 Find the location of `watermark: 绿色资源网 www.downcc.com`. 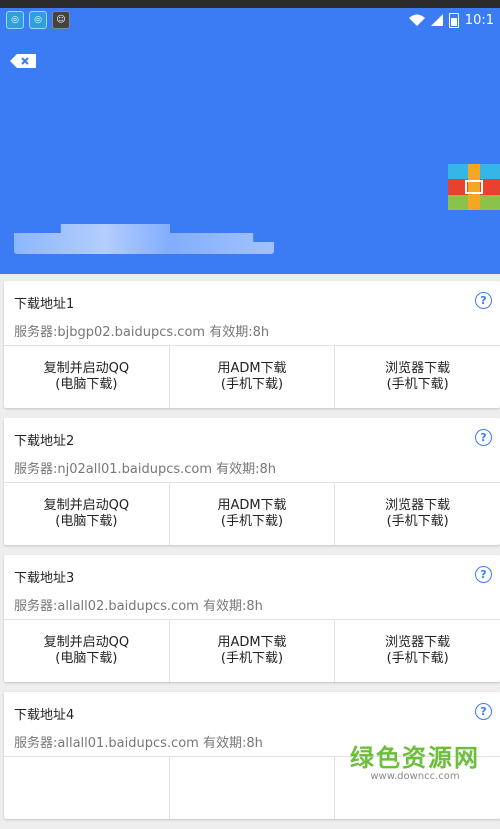

watermark: 绿色资源网 www.downcc.com is located at coordinates (415, 760).